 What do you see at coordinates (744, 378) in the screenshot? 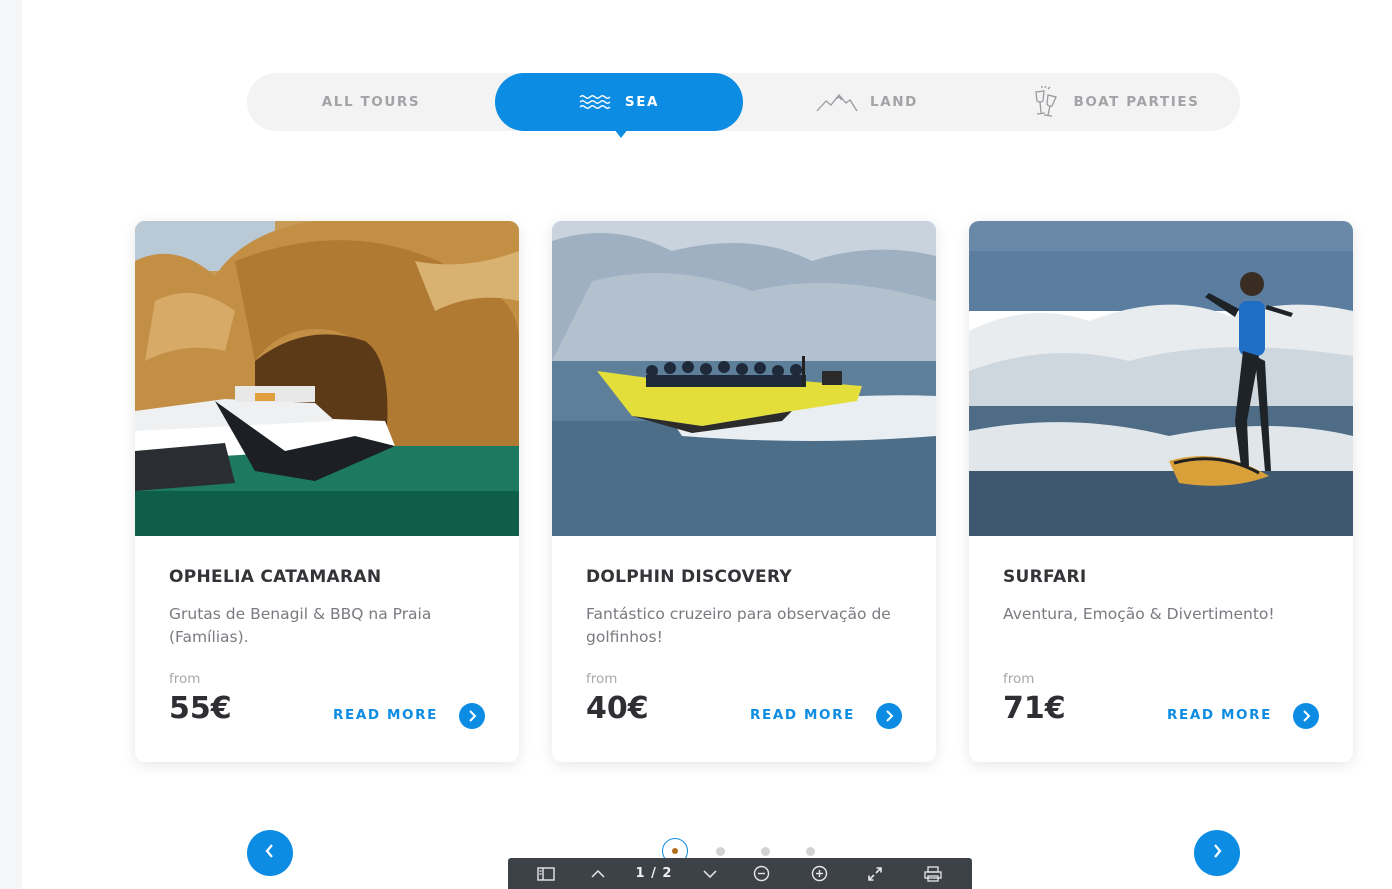
I see `speedboat-photo` at bounding box center [744, 378].